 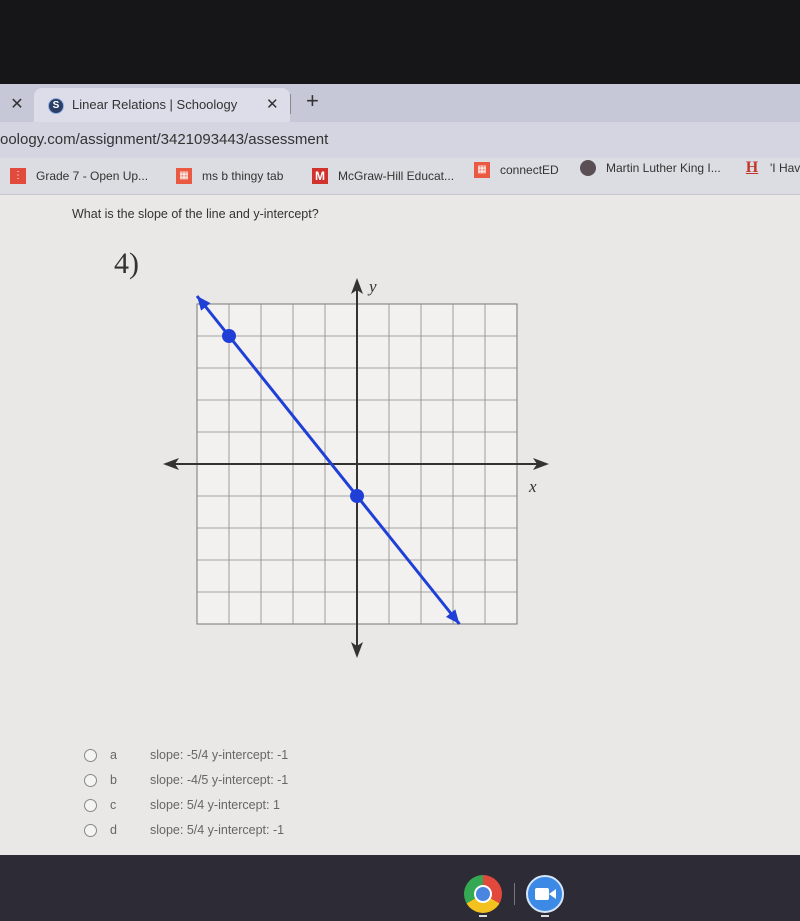 I want to click on grid-icon: ▦, so click(x=184, y=176).